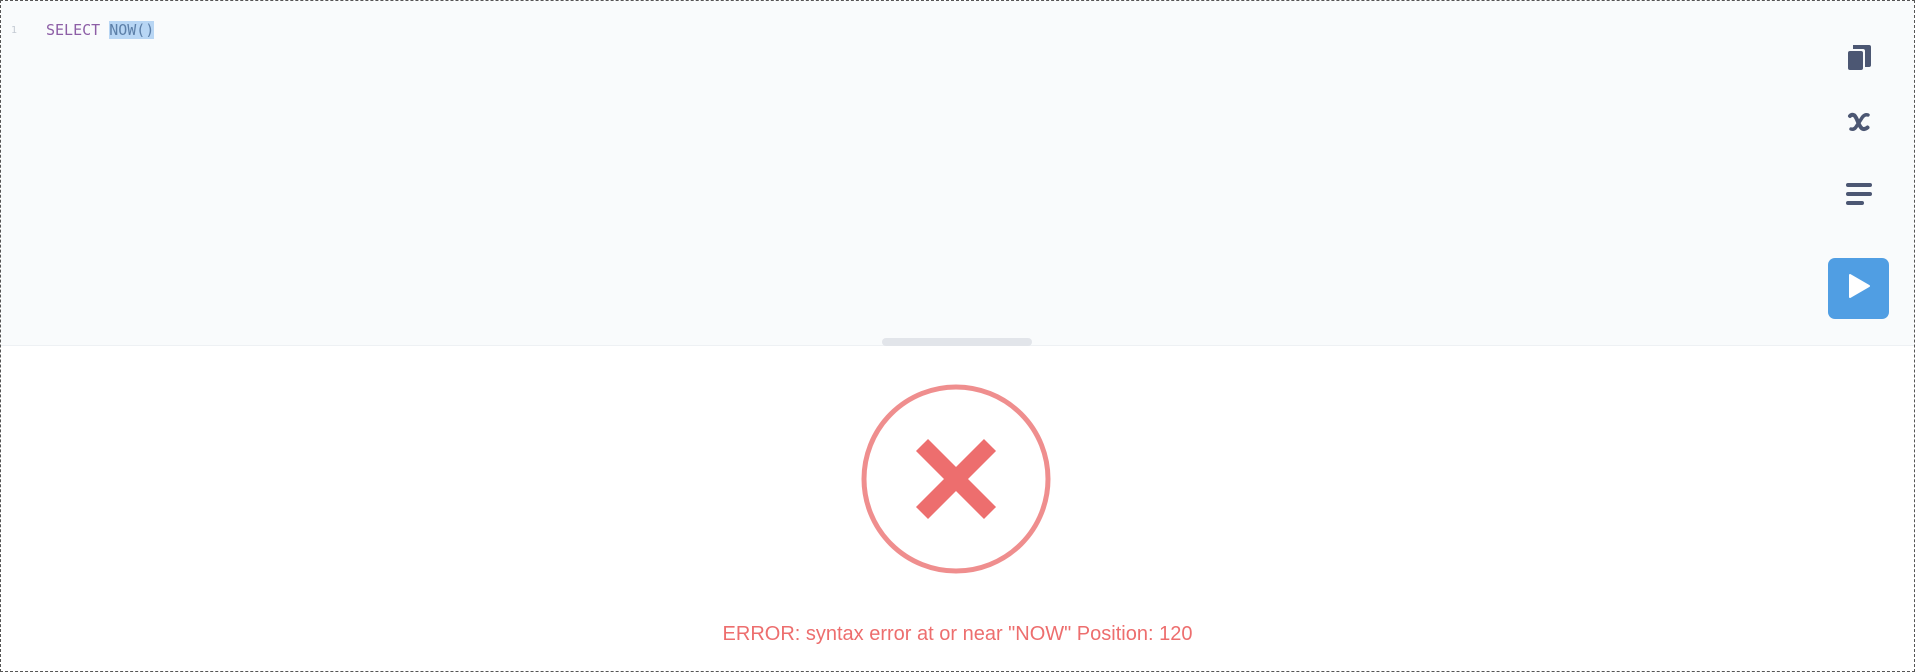  I want to click on run-query-button, so click(1858, 288).